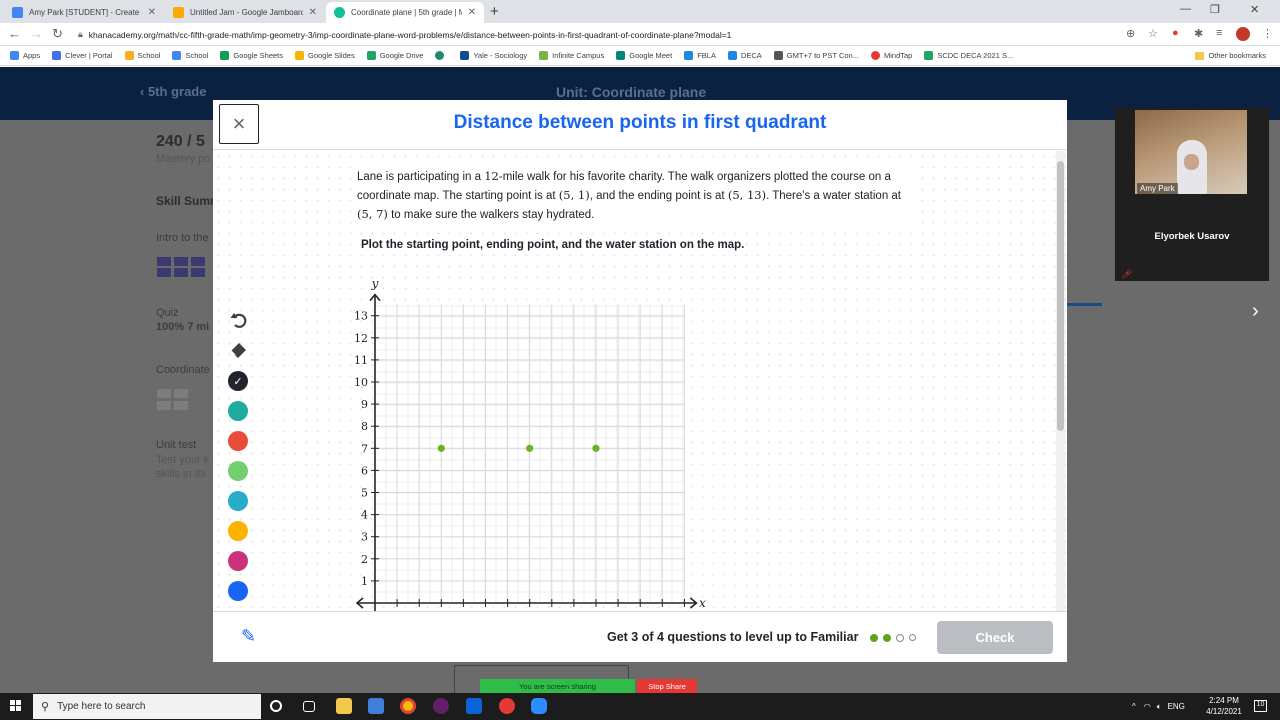 Image resolution: width=1280 pixels, height=720 pixels. I want to click on task-view-icon, so click(309, 706).